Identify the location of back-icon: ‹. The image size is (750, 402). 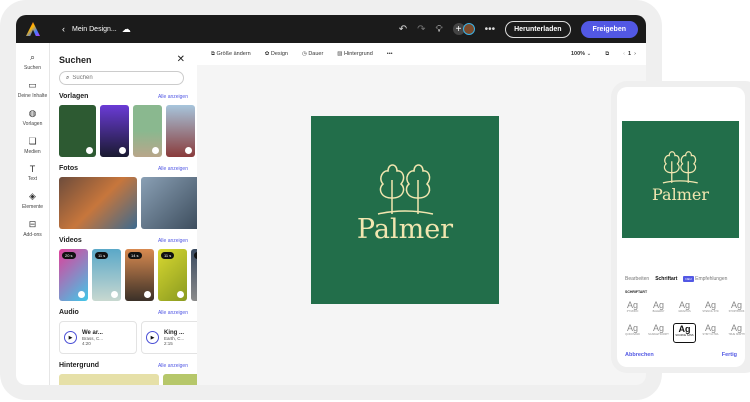
(63, 29).